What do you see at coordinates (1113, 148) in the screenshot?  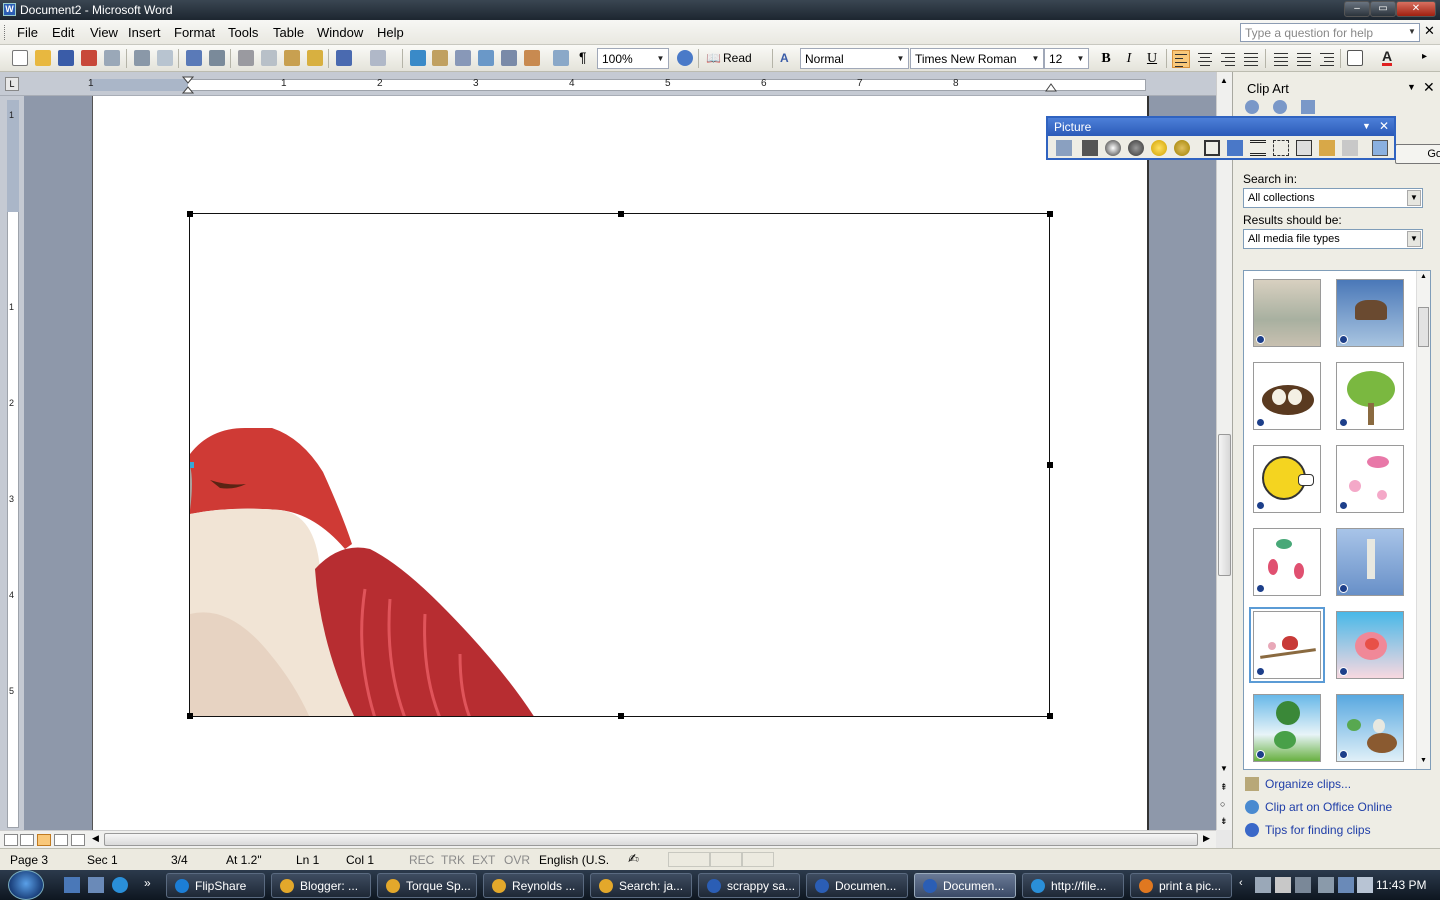 I see `more-contrast-icon` at bounding box center [1113, 148].